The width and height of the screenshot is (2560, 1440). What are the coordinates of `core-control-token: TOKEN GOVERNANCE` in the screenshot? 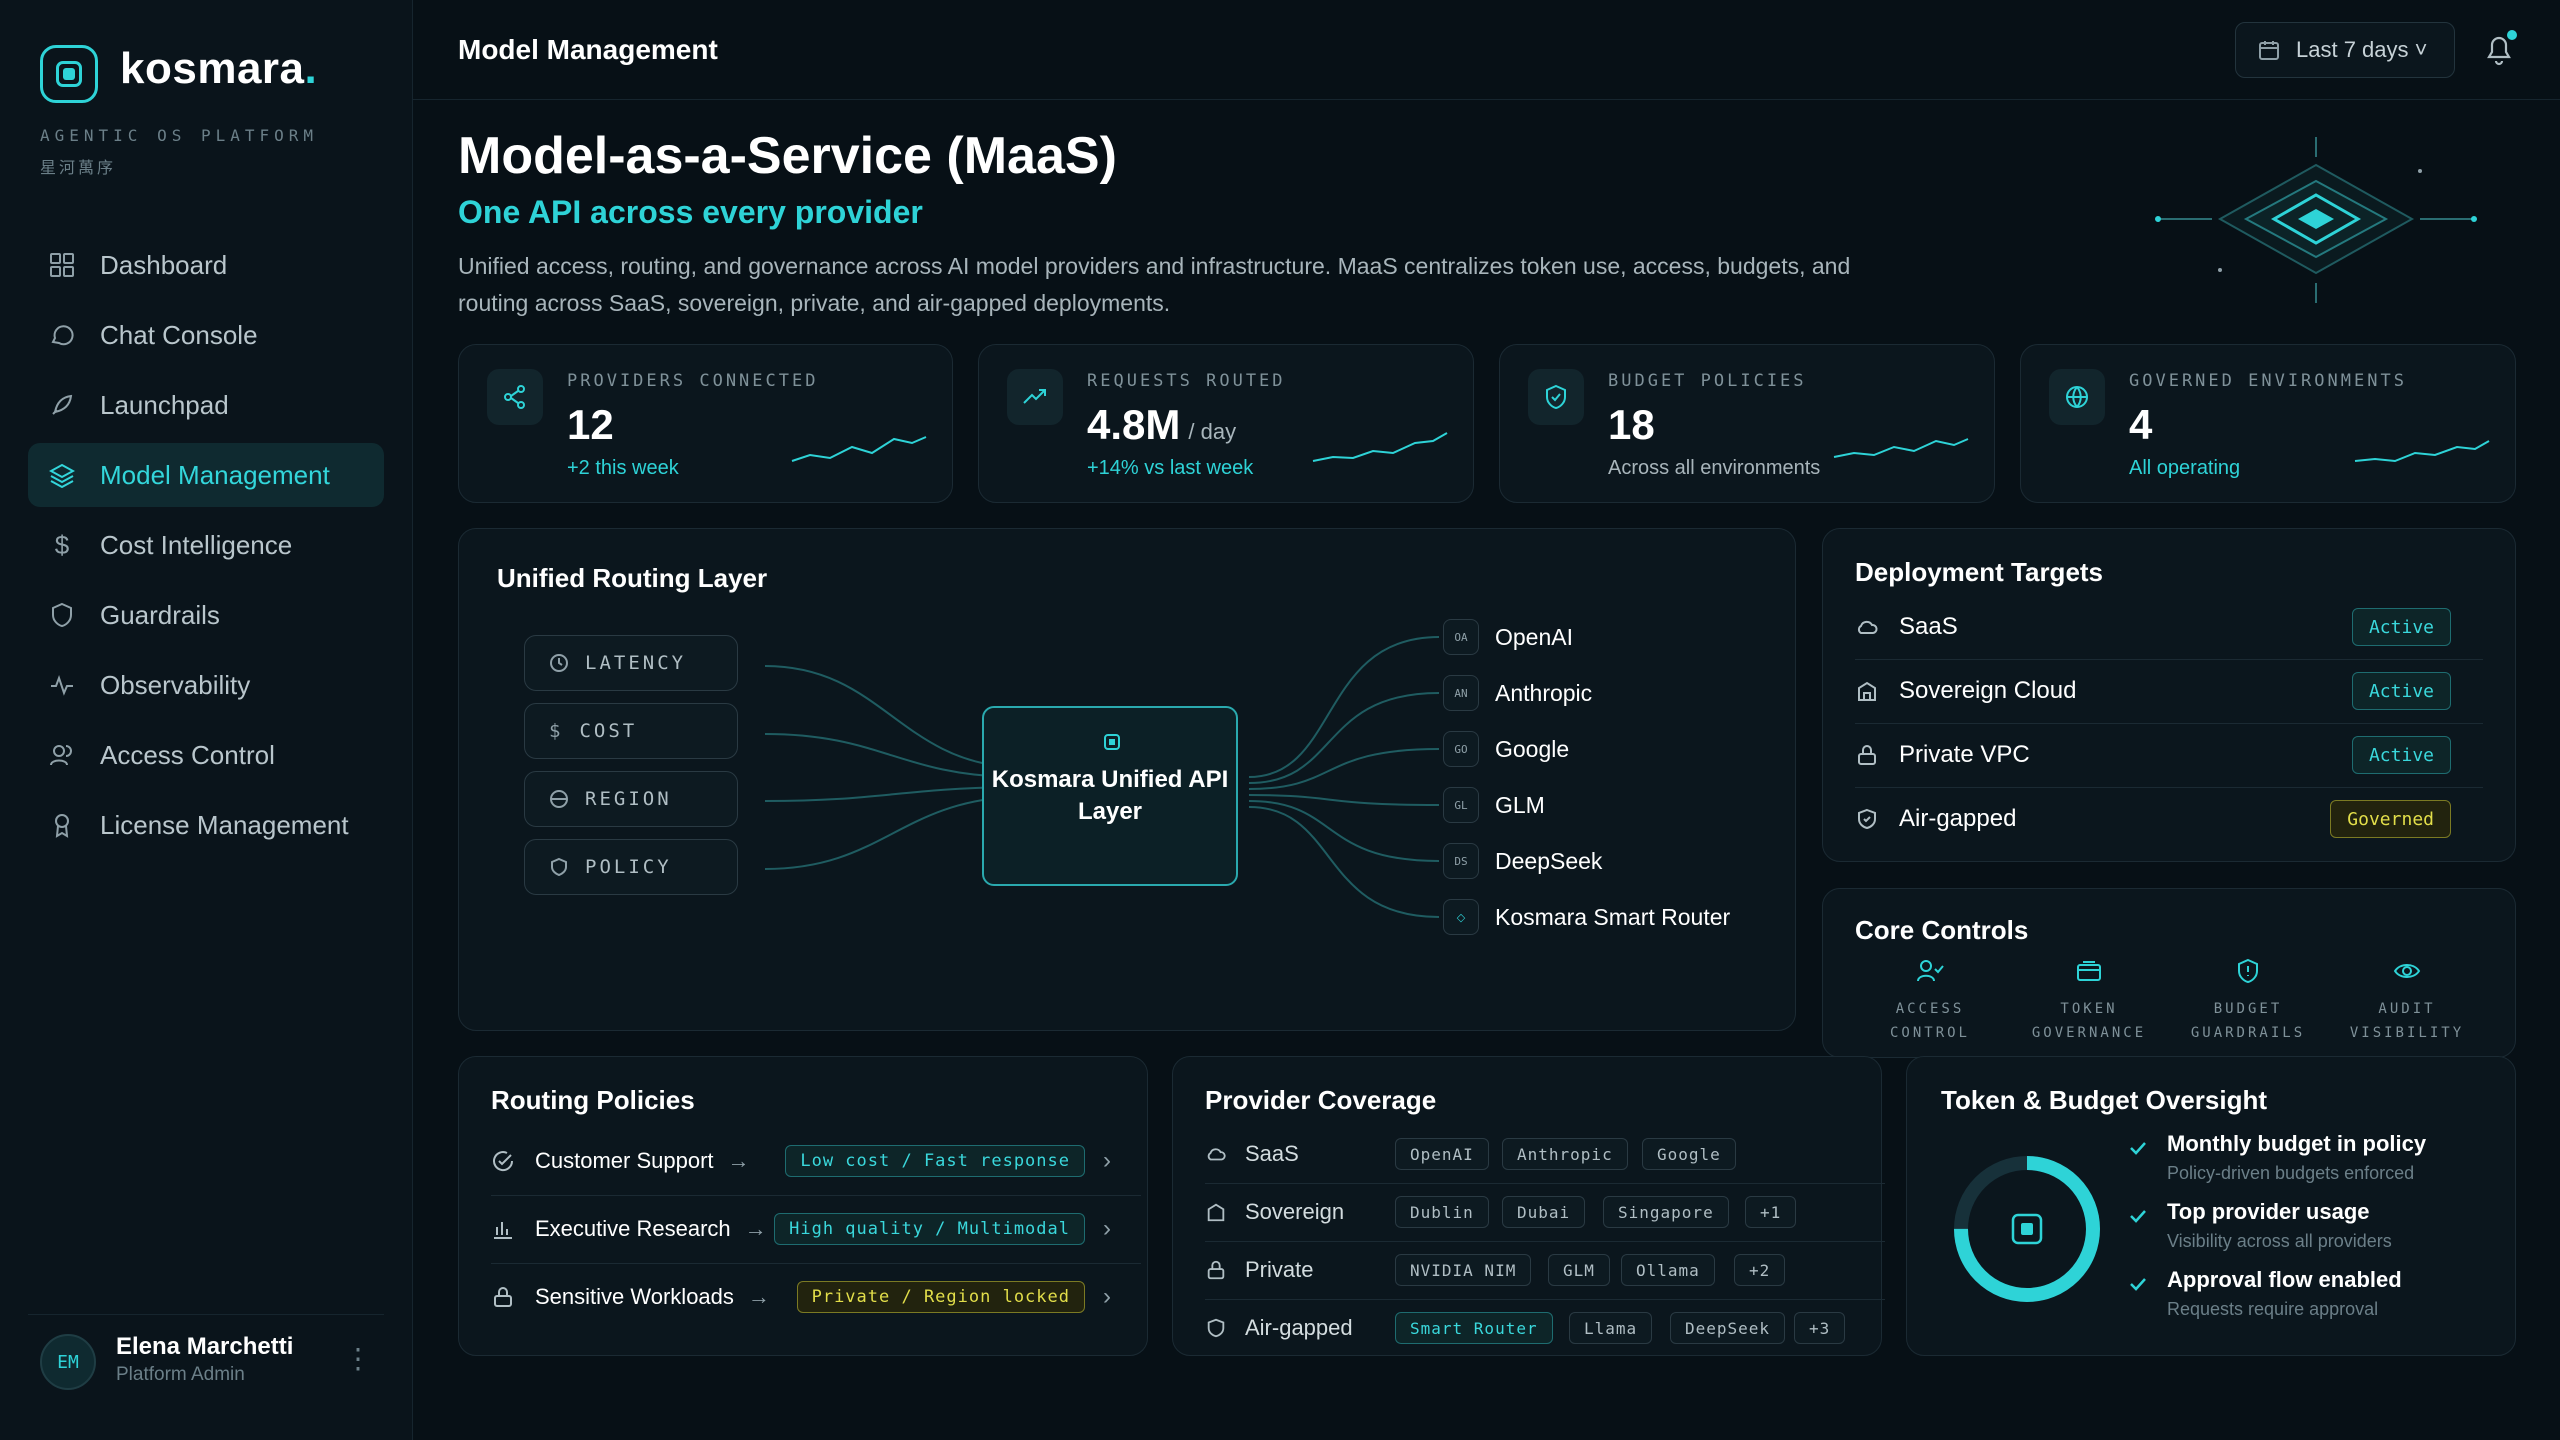 It's located at (2089, 1001).